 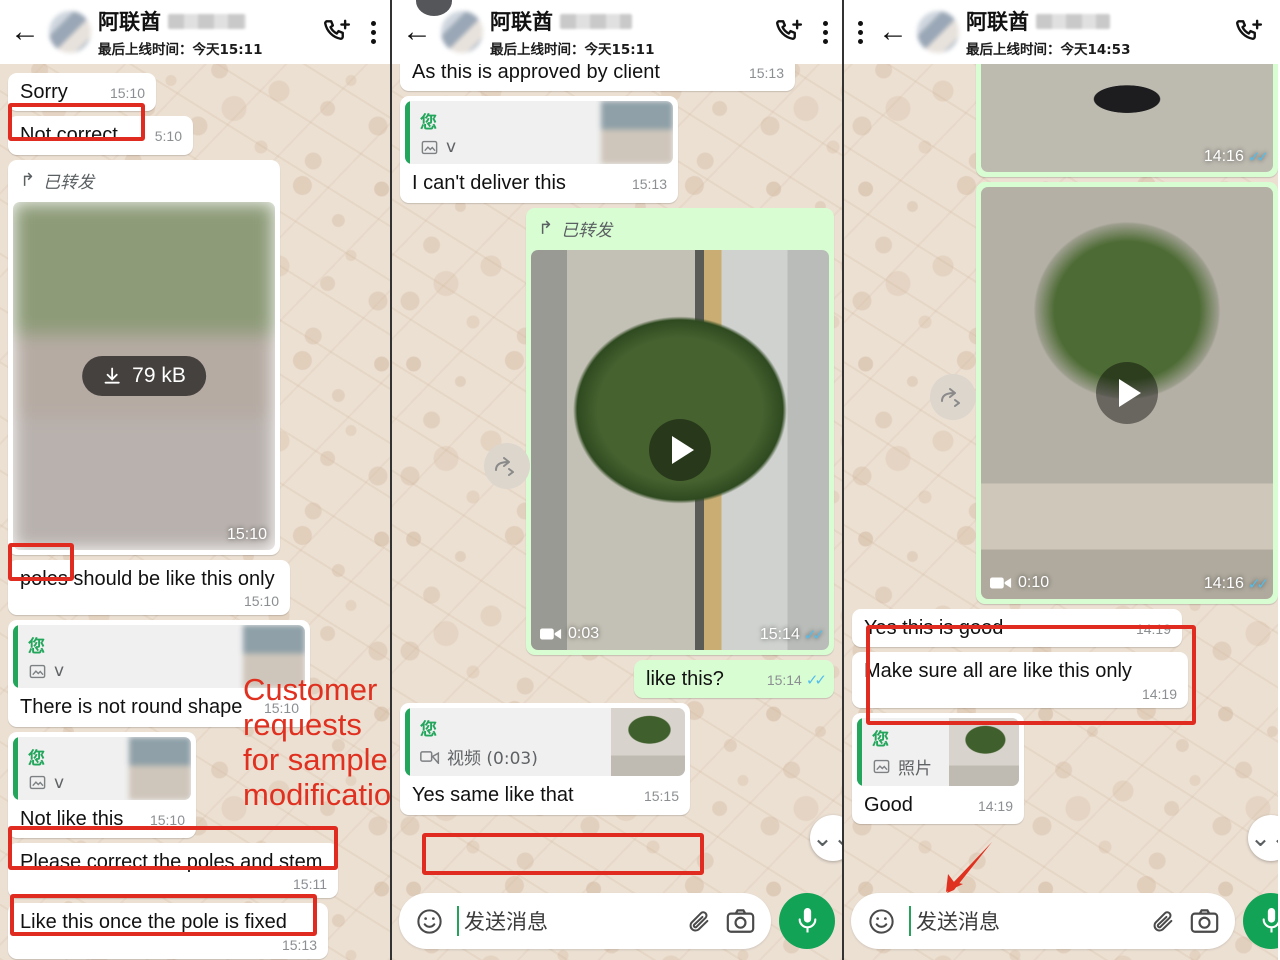 I want to click on message-text: Yes this is good, so click(x=934, y=628).